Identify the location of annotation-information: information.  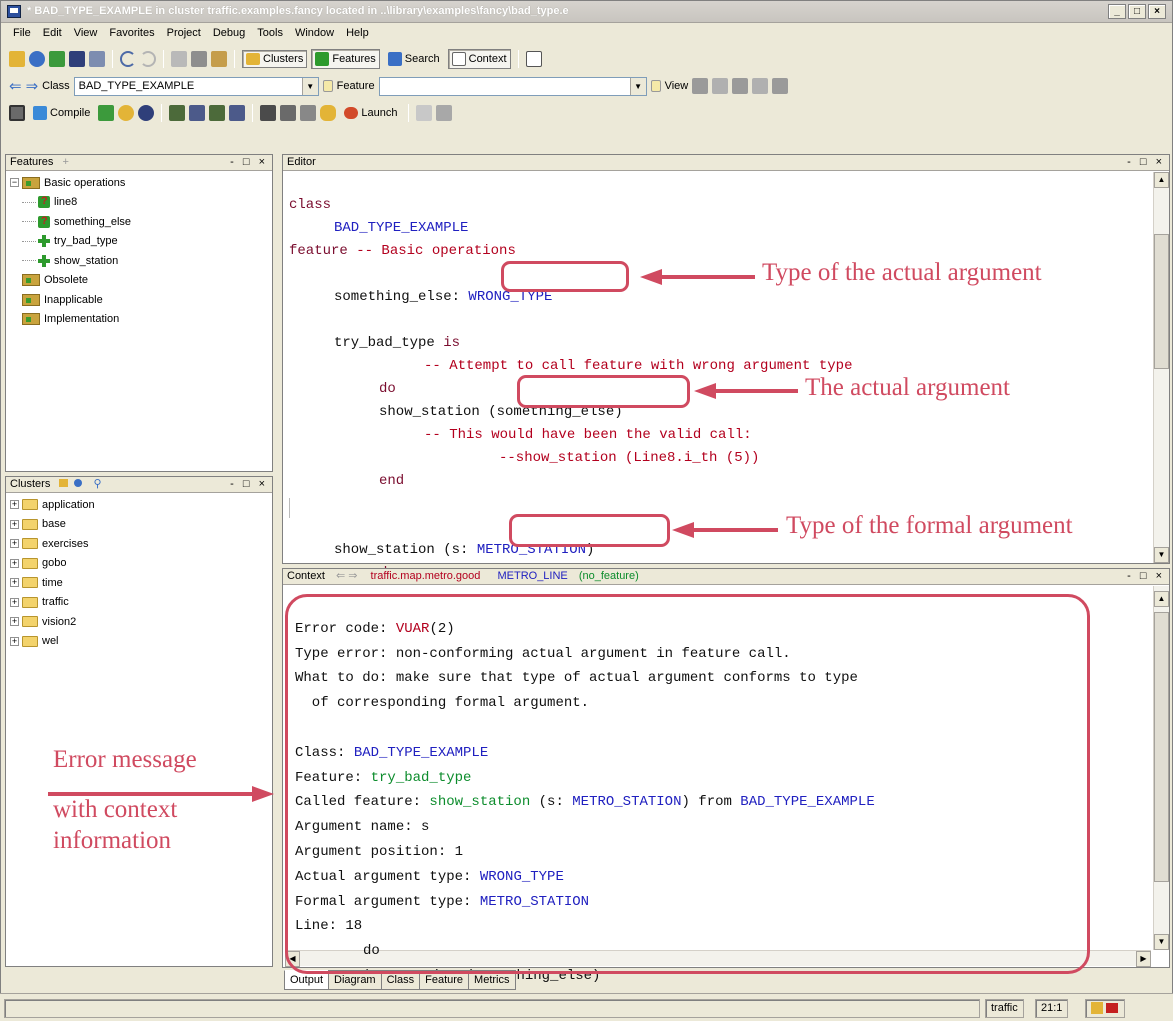
(112, 840).